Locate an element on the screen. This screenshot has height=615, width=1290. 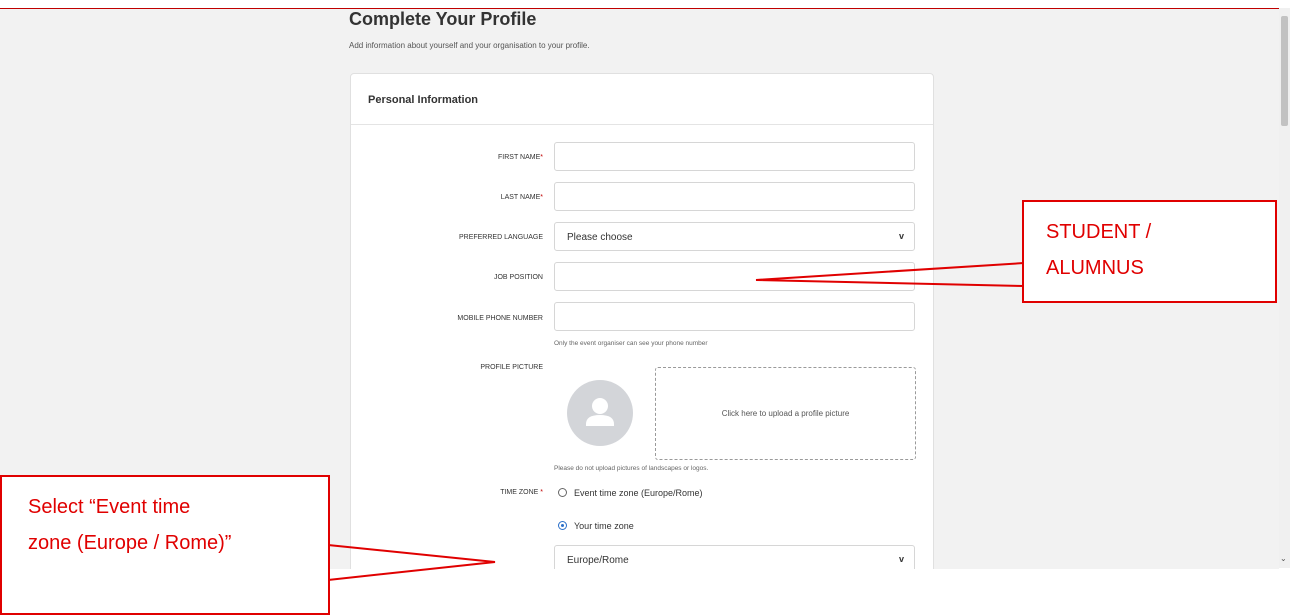
profile-picture-upload-zone: Click here to upload a profile picture is located at coordinates (785, 413).